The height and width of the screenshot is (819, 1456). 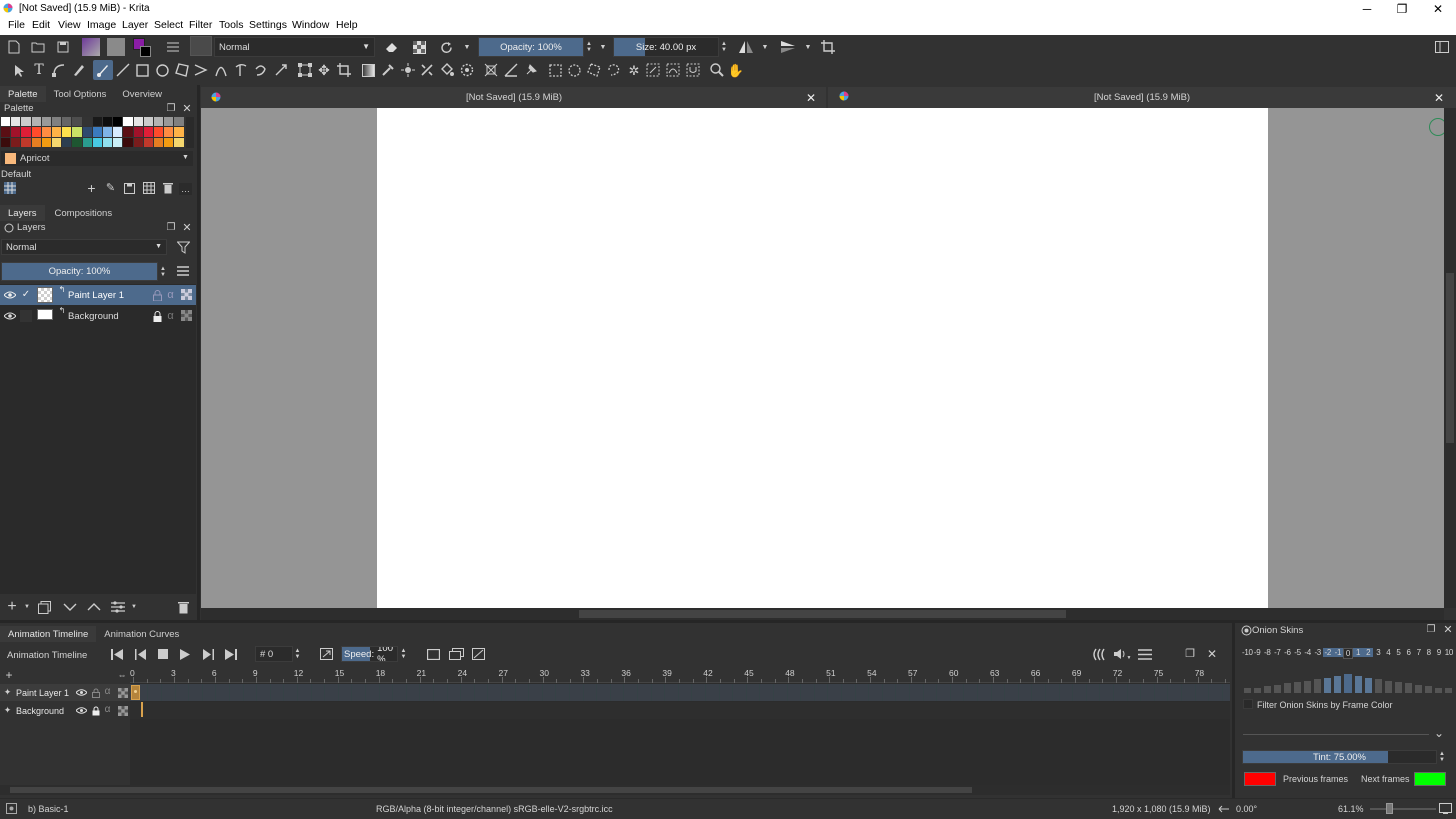 I want to click on assistant-tool-icon, so click(x=491, y=70).